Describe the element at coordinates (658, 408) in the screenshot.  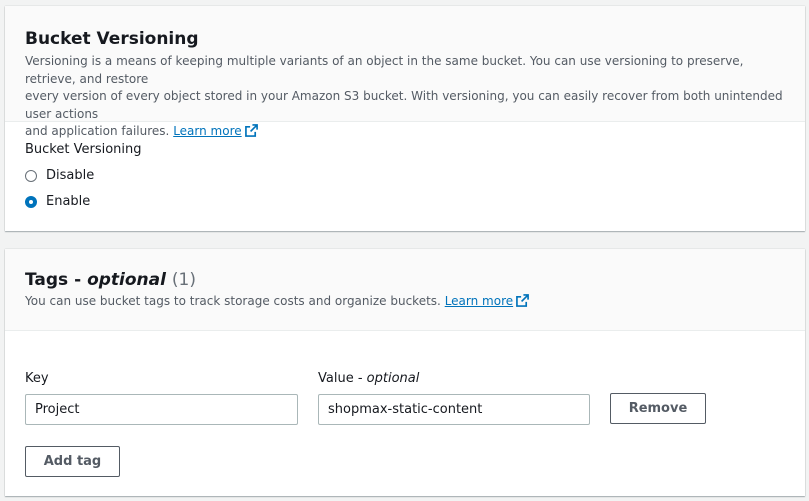
I see `remove-tag-button: Remove` at that location.